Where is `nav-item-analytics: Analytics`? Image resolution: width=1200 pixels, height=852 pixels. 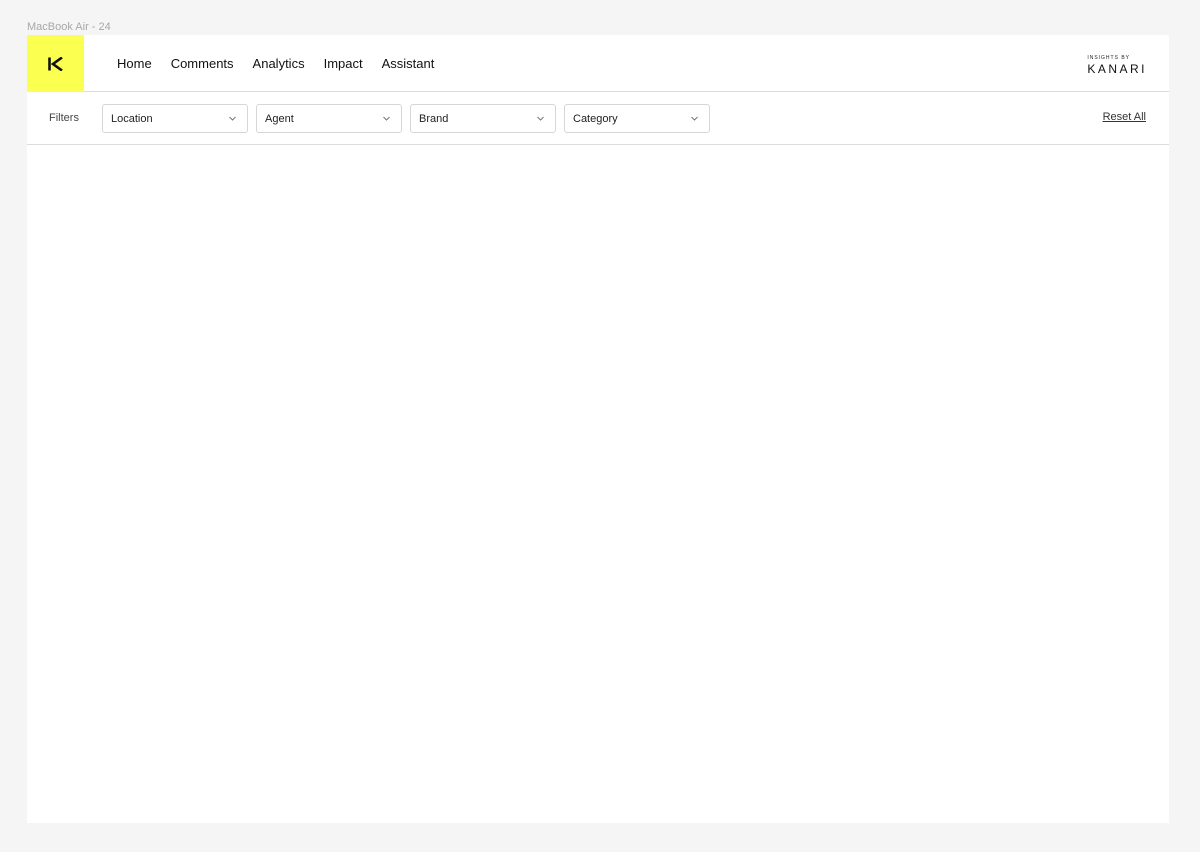 nav-item-analytics: Analytics is located at coordinates (279, 63).